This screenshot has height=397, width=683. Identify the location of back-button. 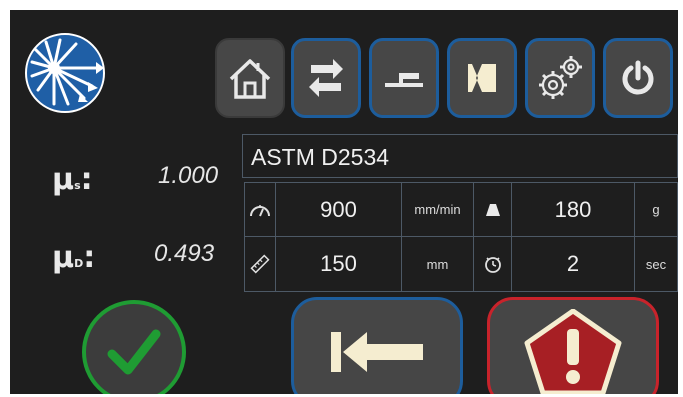
(377, 345).